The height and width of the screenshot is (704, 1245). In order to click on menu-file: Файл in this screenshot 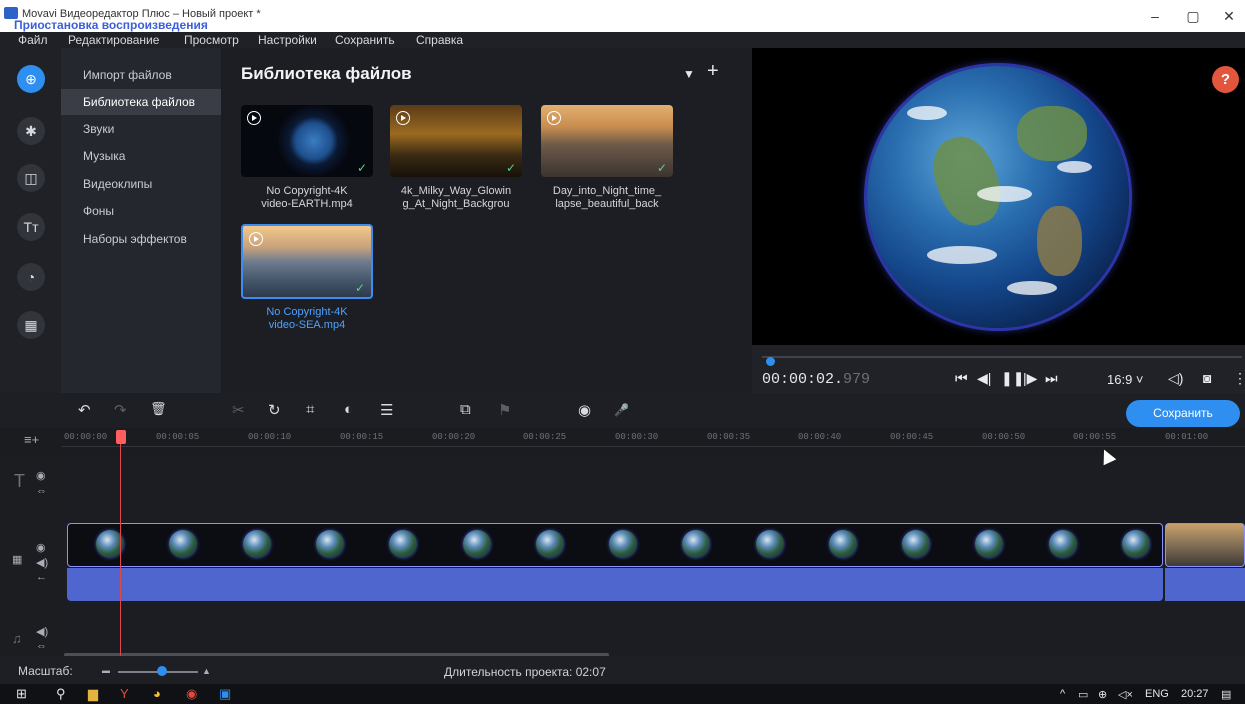, I will do `click(33, 40)`.